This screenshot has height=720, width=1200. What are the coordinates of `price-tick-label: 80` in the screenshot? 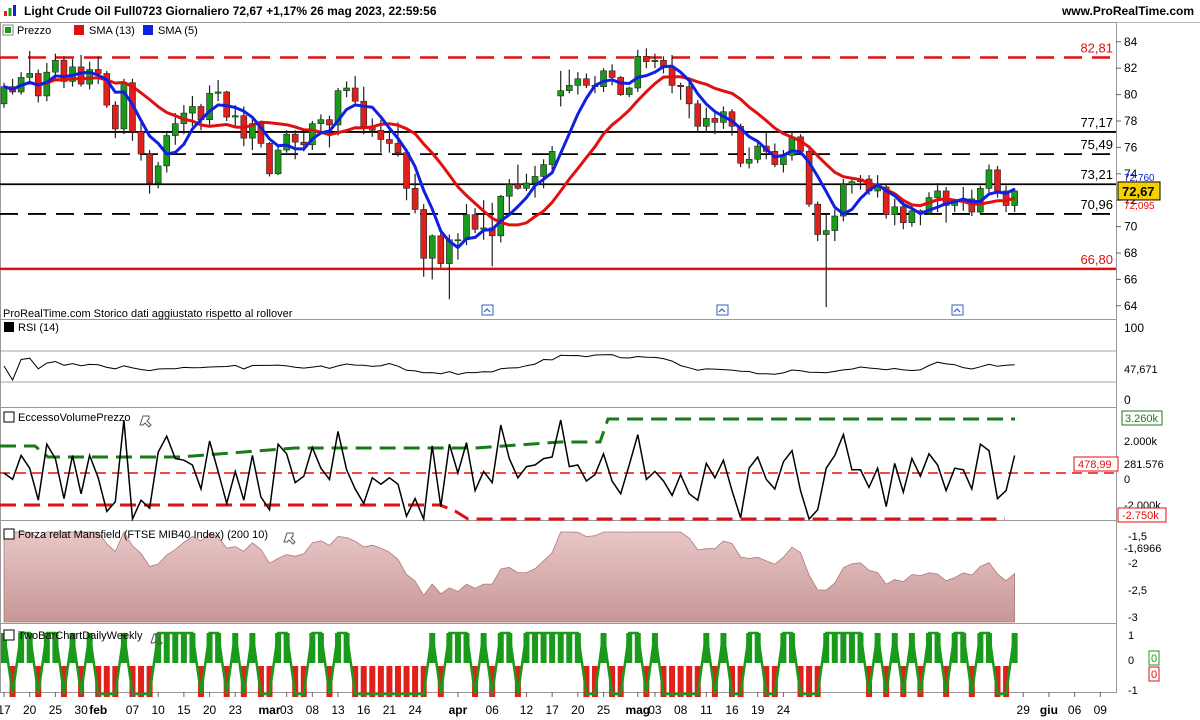 It's located at (1131, 95).